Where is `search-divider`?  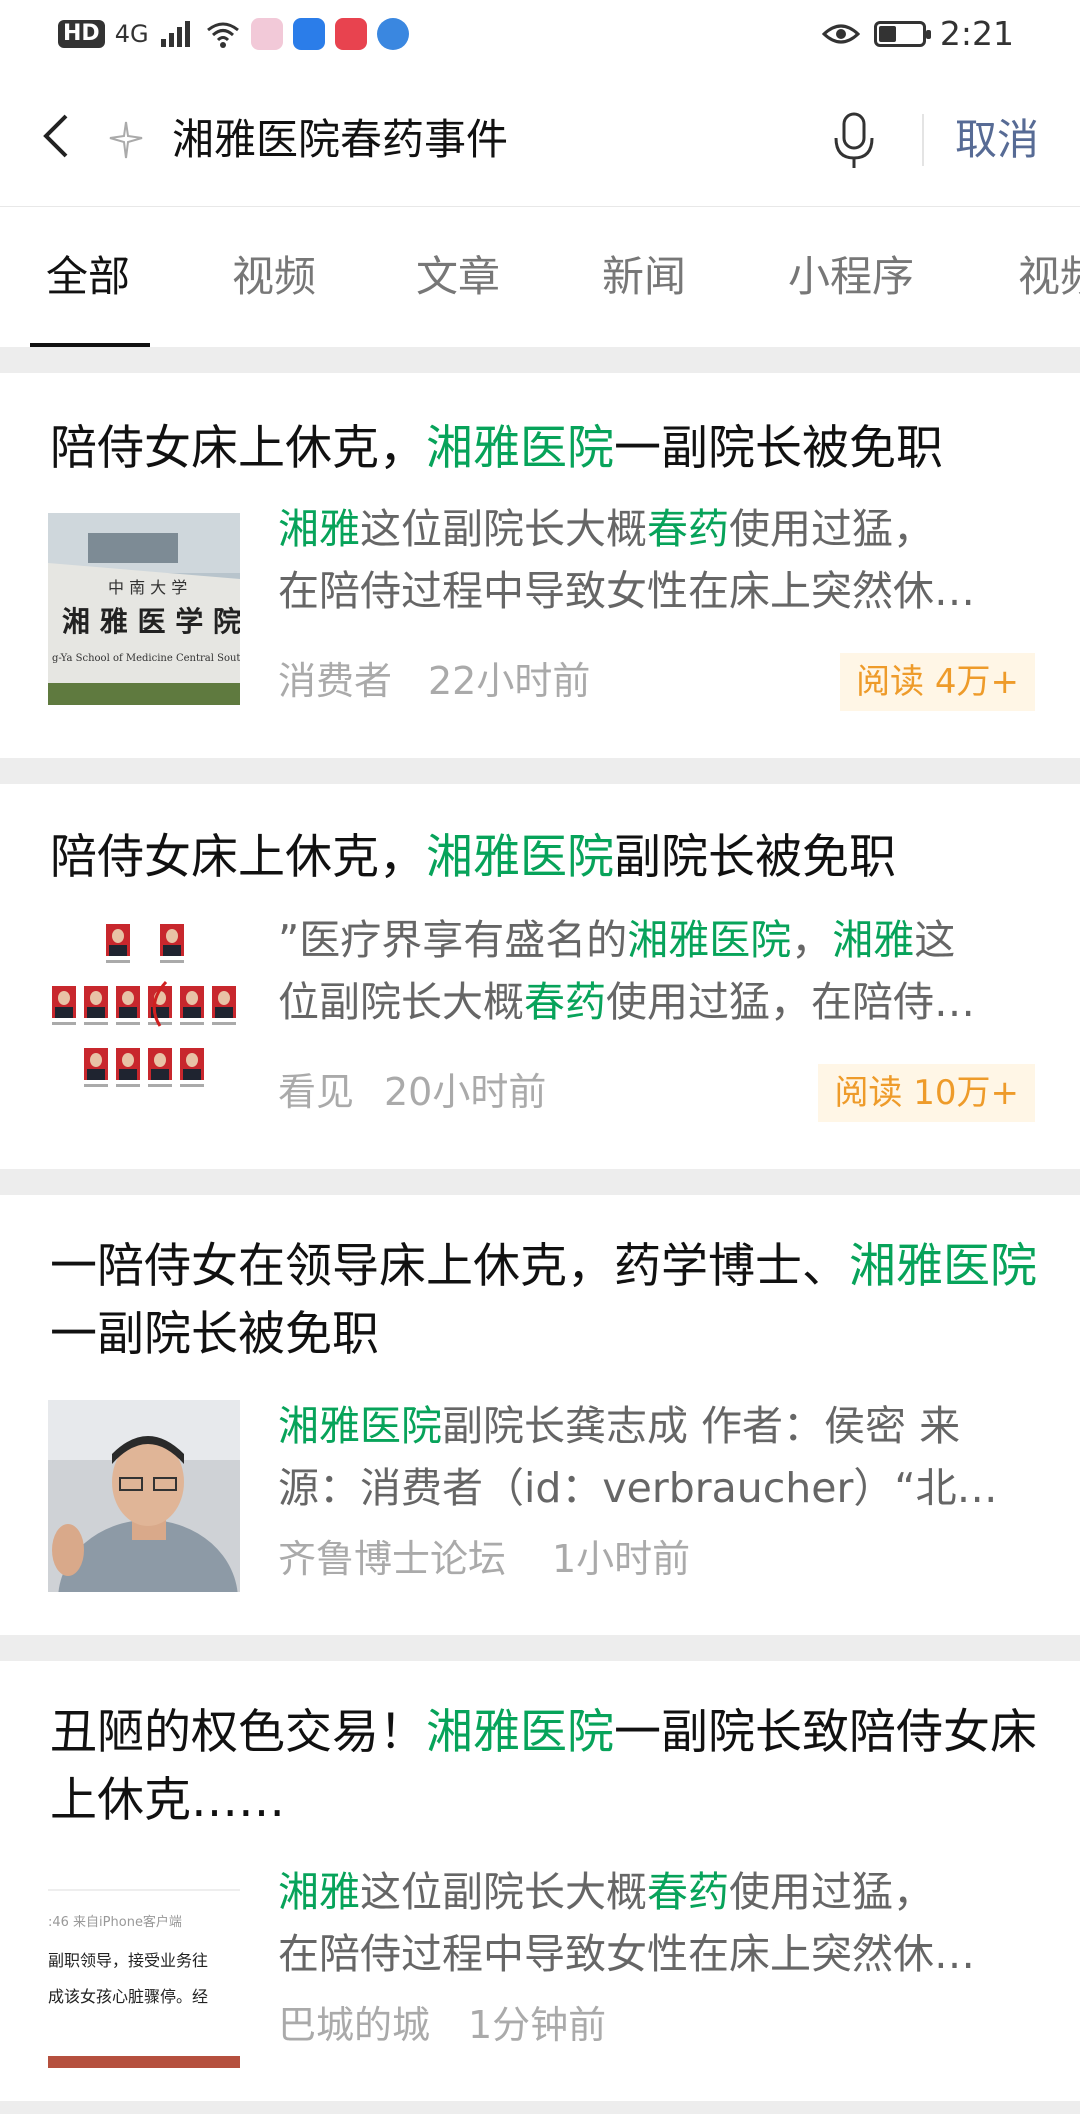 search-divider is located at coordinates (923, 140).